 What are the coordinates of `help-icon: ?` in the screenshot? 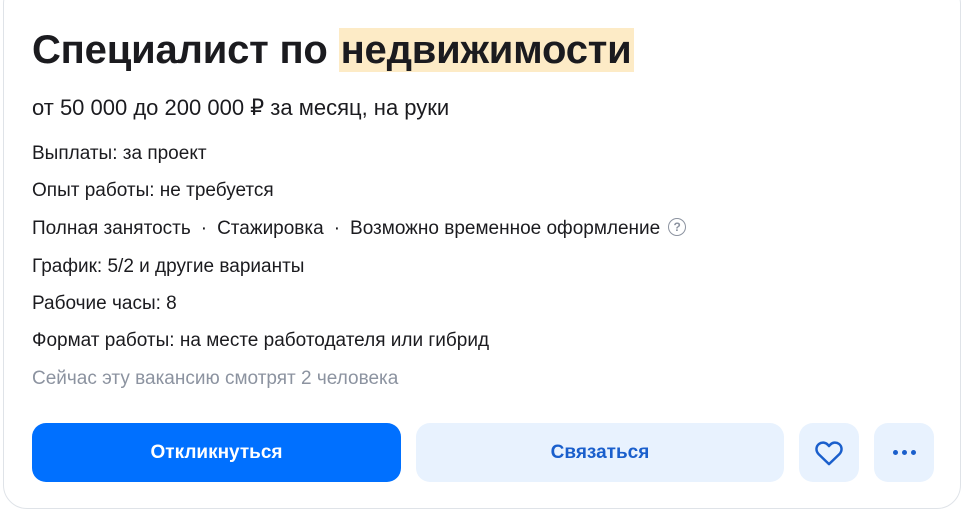 It's located at (677, 226).